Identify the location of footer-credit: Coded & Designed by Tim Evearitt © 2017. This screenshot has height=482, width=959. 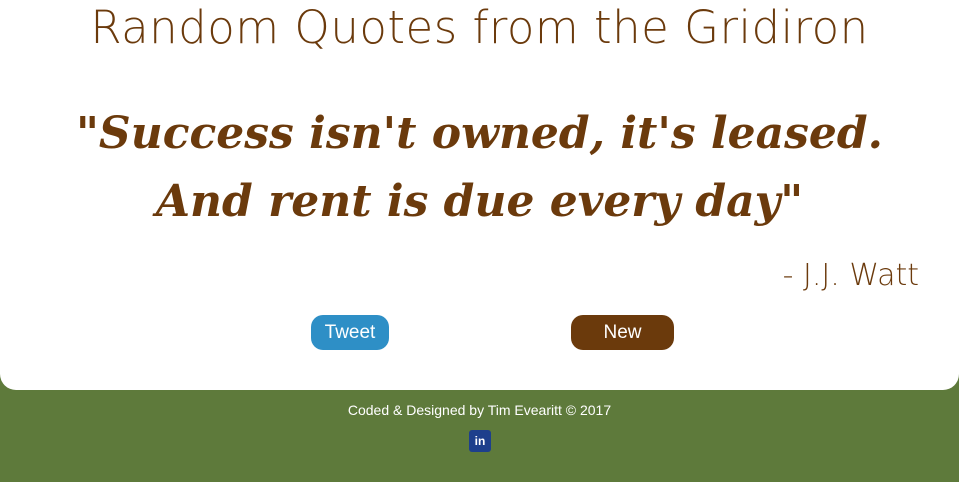
(479, 410).